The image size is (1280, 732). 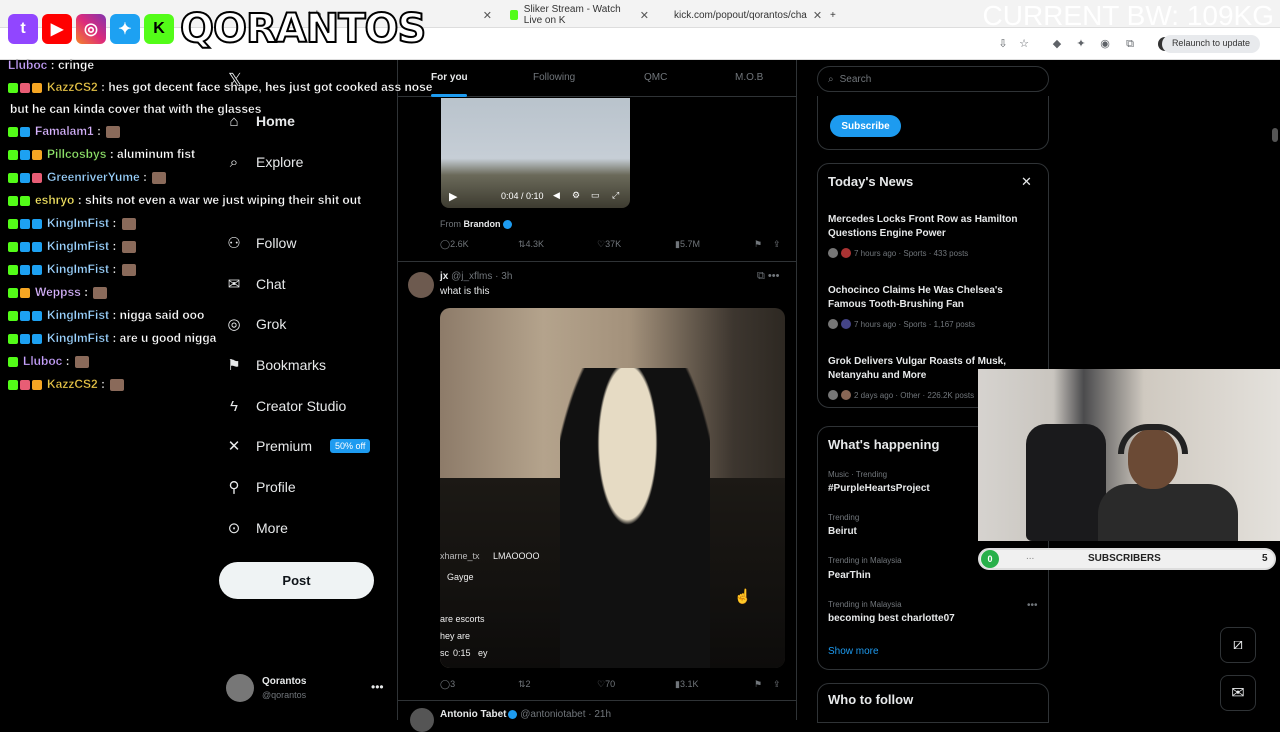 What do you see at coordinates (552, 714) in the screenshot?
I see `author-handle: @antoniotabet` at bounding box center [552, 714].